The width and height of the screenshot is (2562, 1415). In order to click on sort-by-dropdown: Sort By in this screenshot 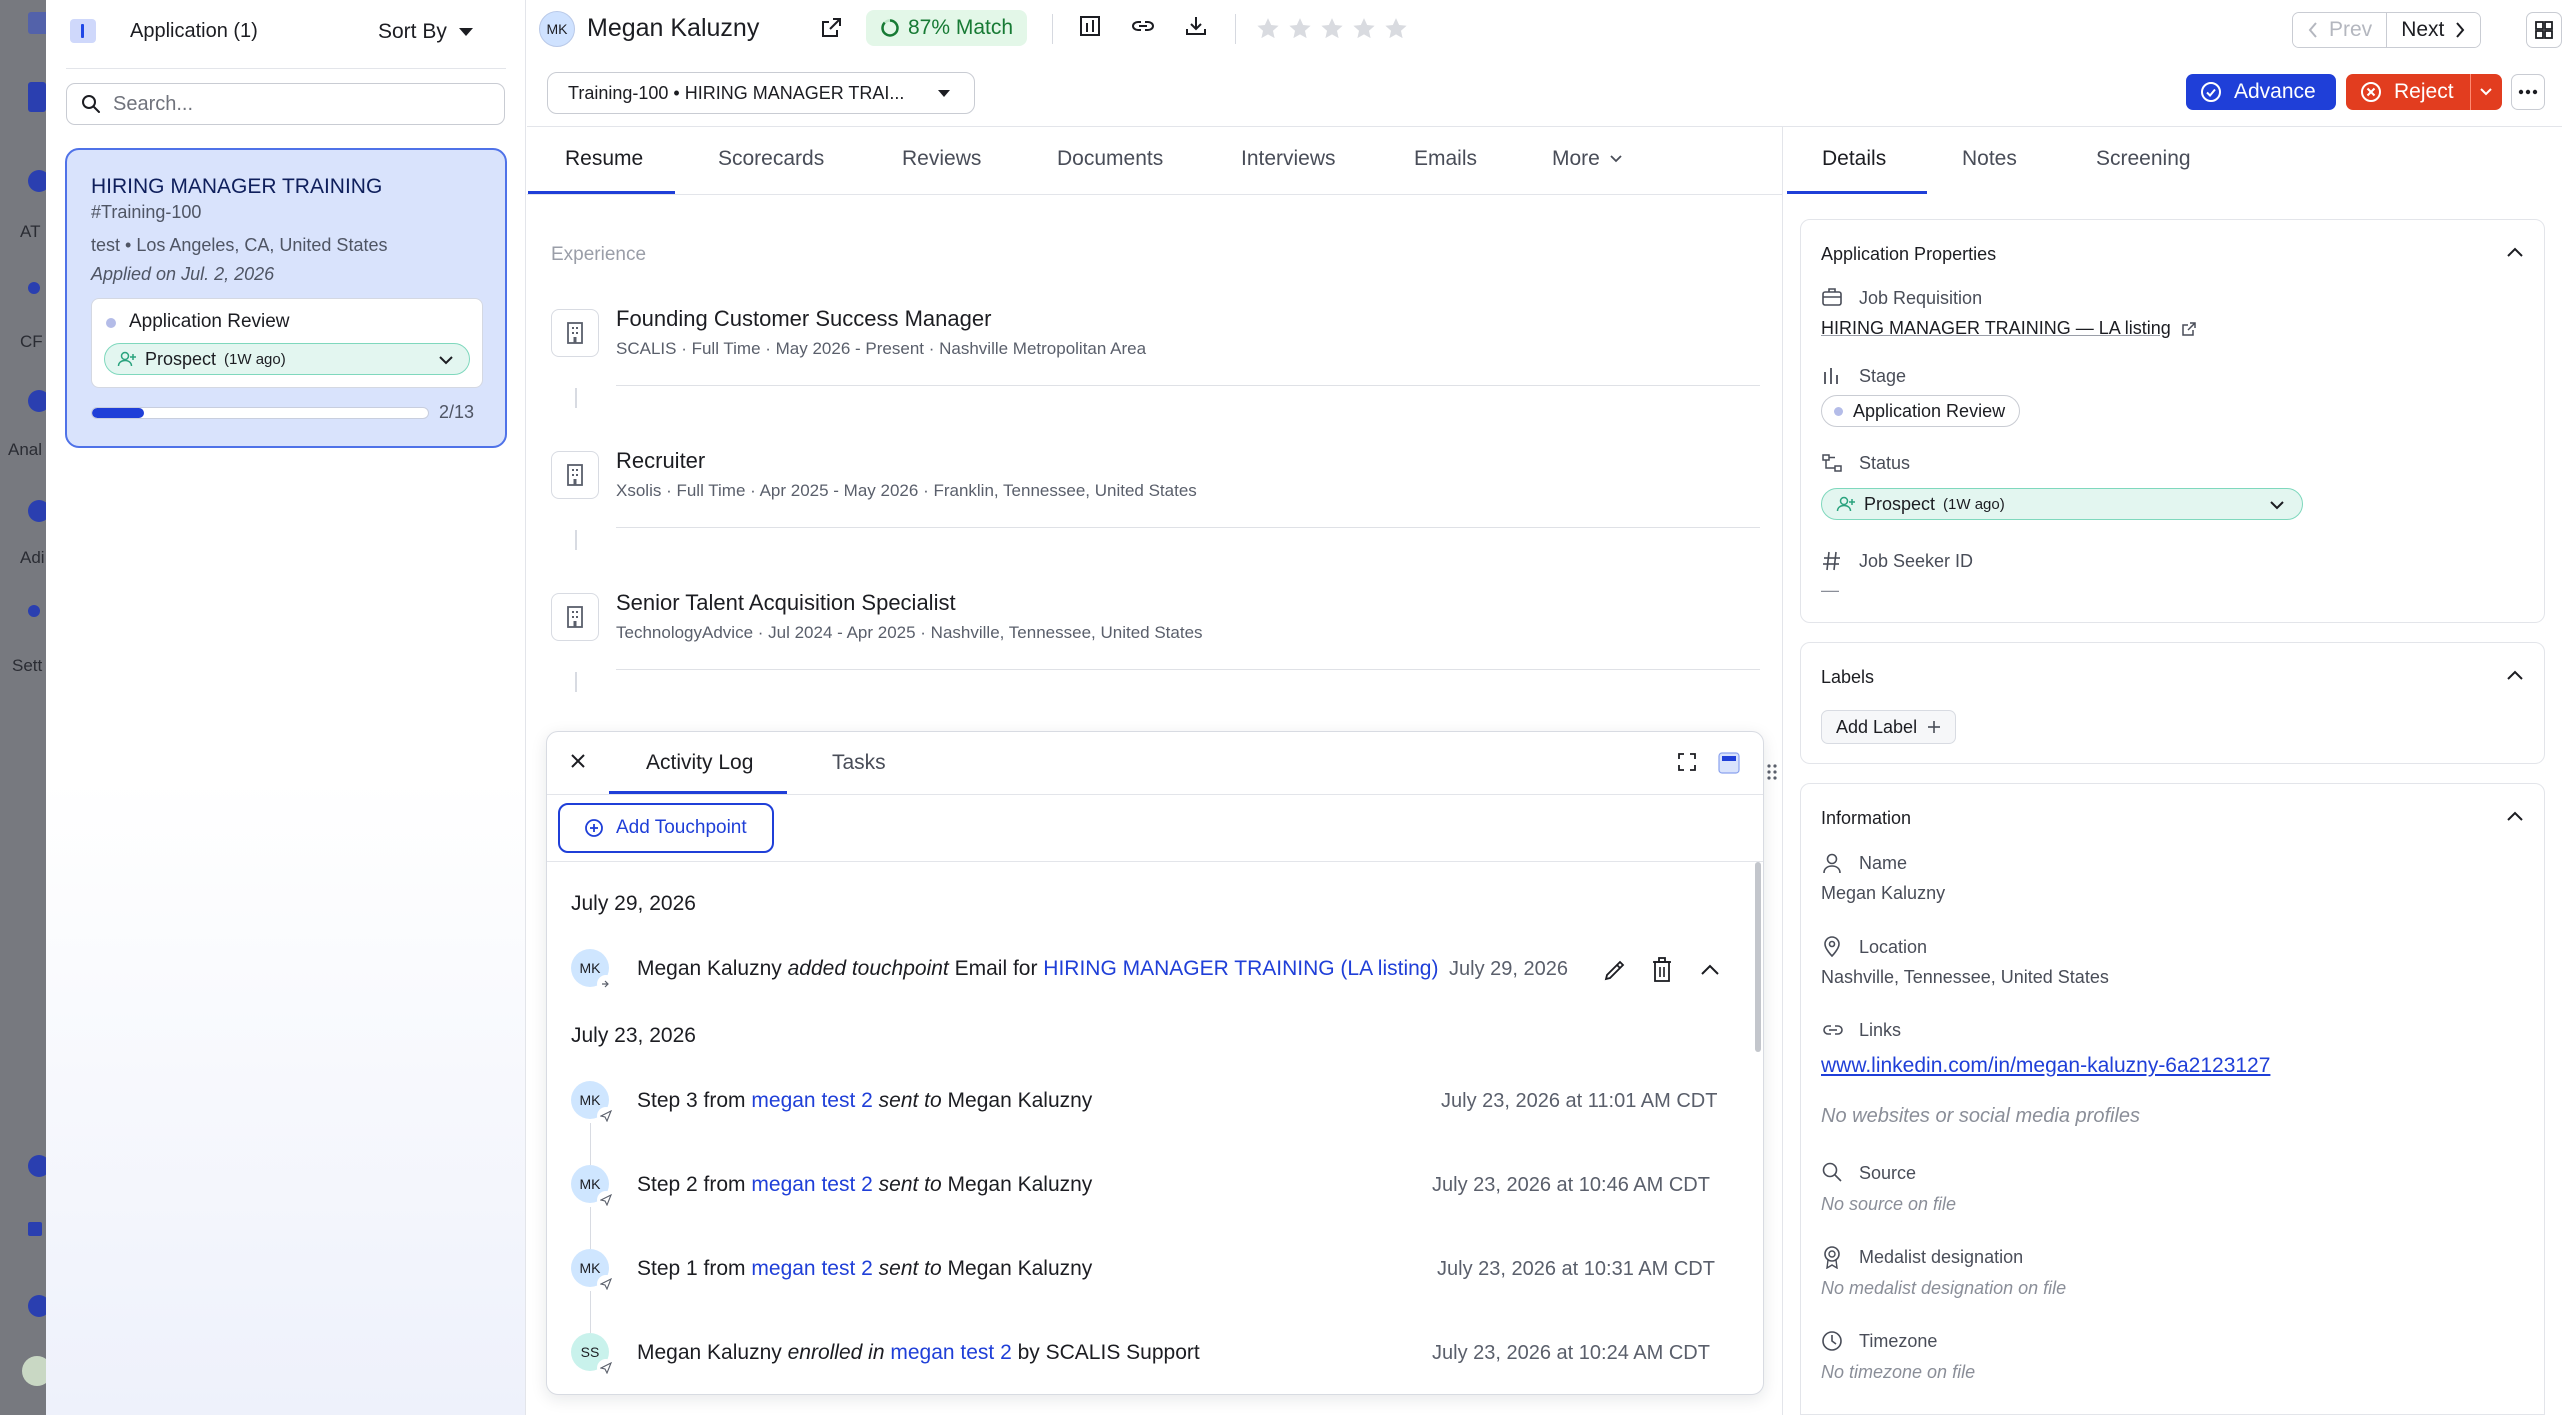, I will do `click(425, 32)`.